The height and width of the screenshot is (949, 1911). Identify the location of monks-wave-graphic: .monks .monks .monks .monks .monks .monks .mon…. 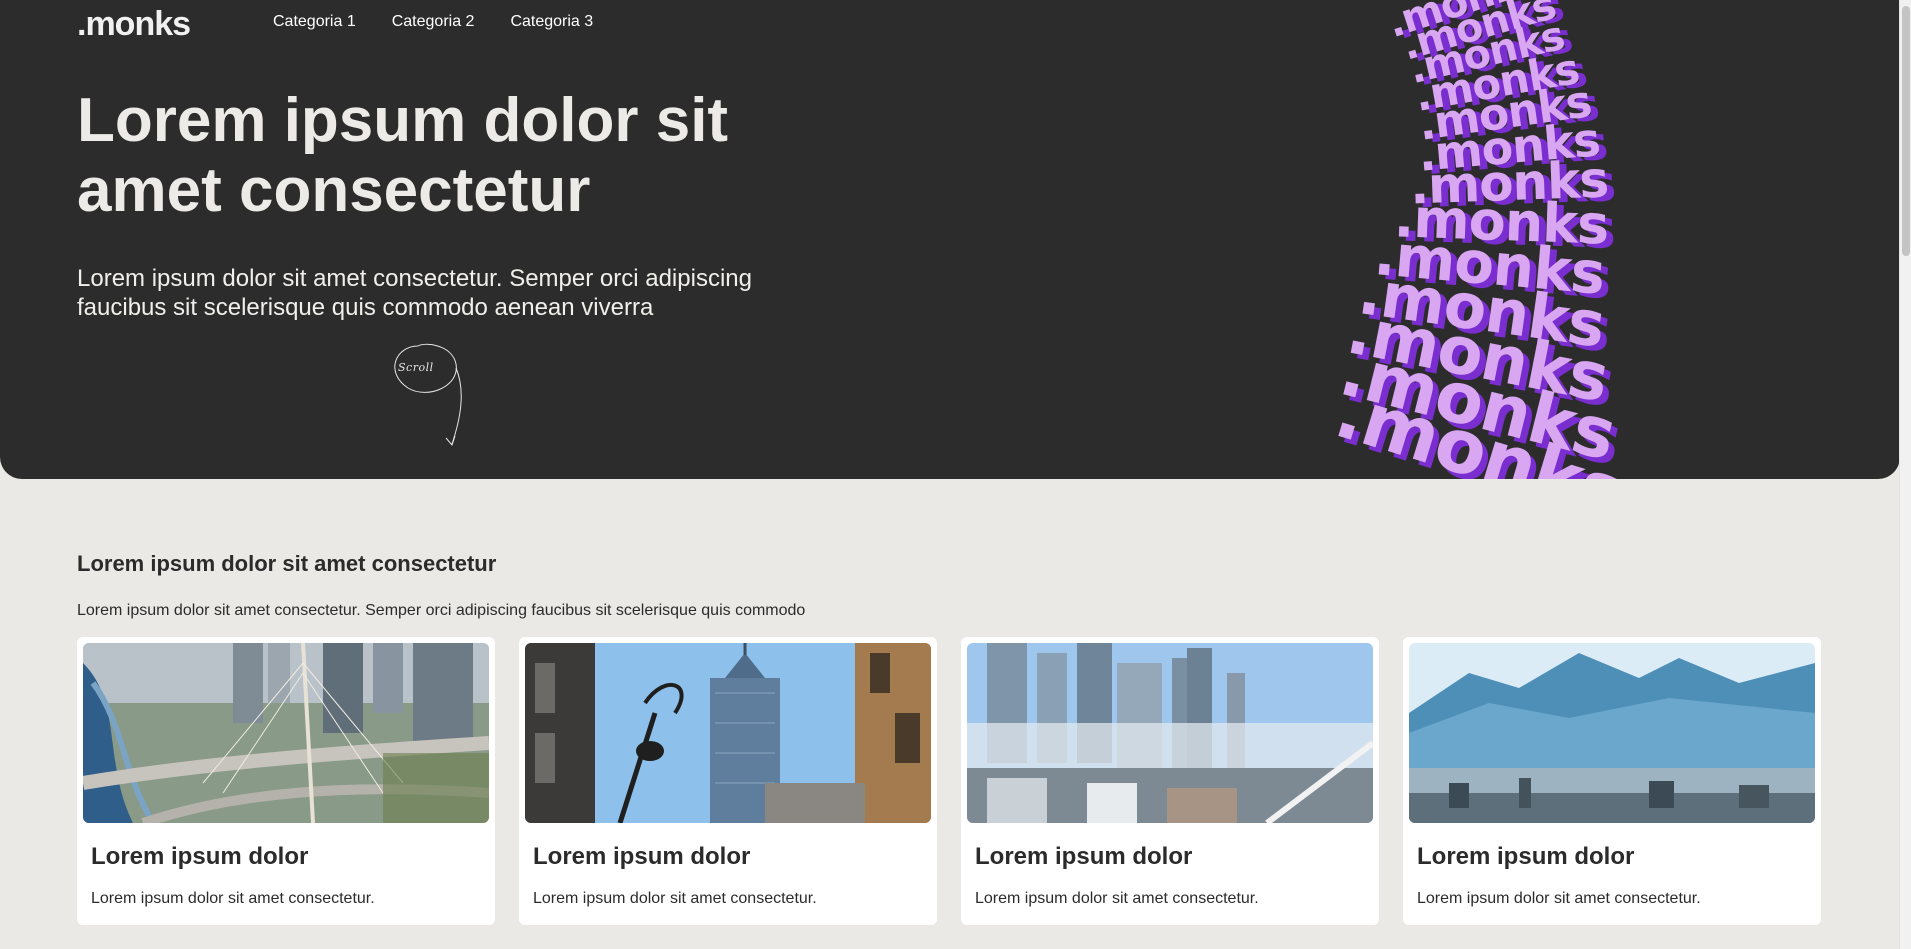
(1573, 239).